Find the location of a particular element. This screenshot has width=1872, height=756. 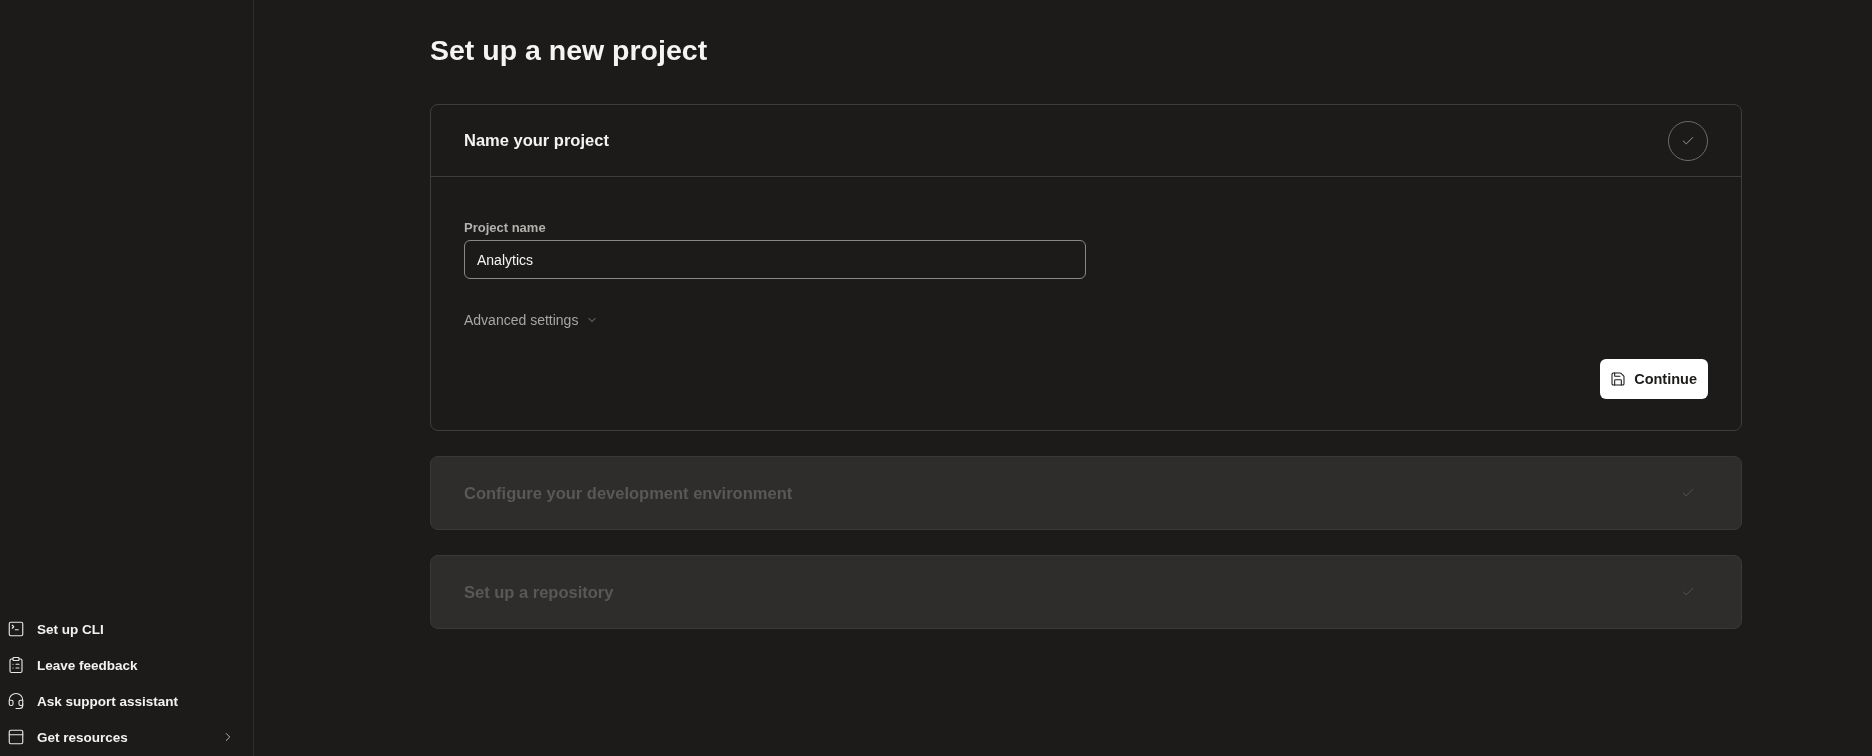

headset-icon is located at coordinates (16, 701).